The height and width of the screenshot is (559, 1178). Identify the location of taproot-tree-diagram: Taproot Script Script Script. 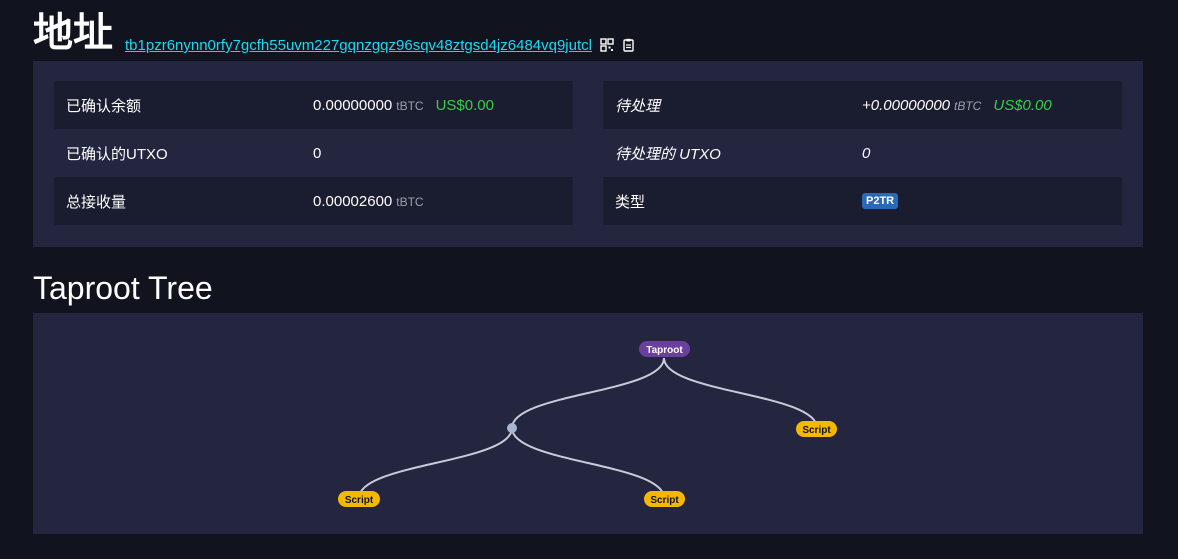
(587, 424).